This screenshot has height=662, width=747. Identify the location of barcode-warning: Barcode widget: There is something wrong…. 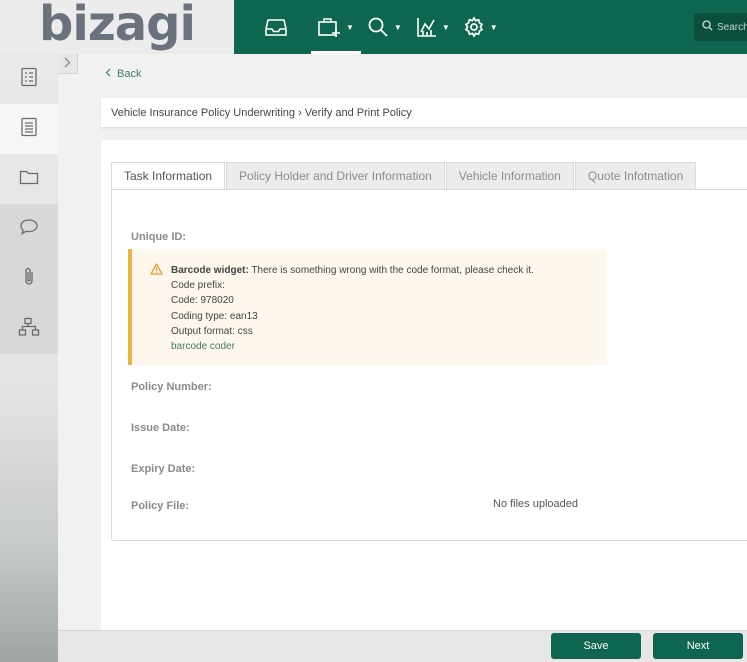
(367, 307).